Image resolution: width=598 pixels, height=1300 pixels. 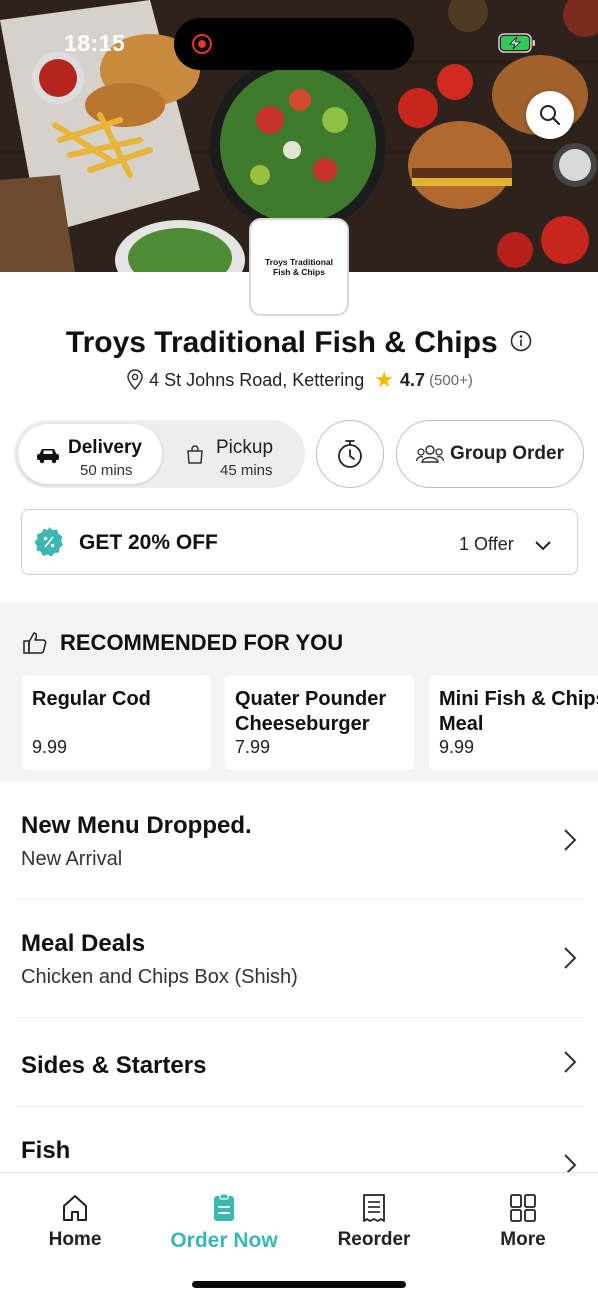 I want to click on recommended-item-name: Mini Fish & Chips Meal, so click(x=518, y=711).